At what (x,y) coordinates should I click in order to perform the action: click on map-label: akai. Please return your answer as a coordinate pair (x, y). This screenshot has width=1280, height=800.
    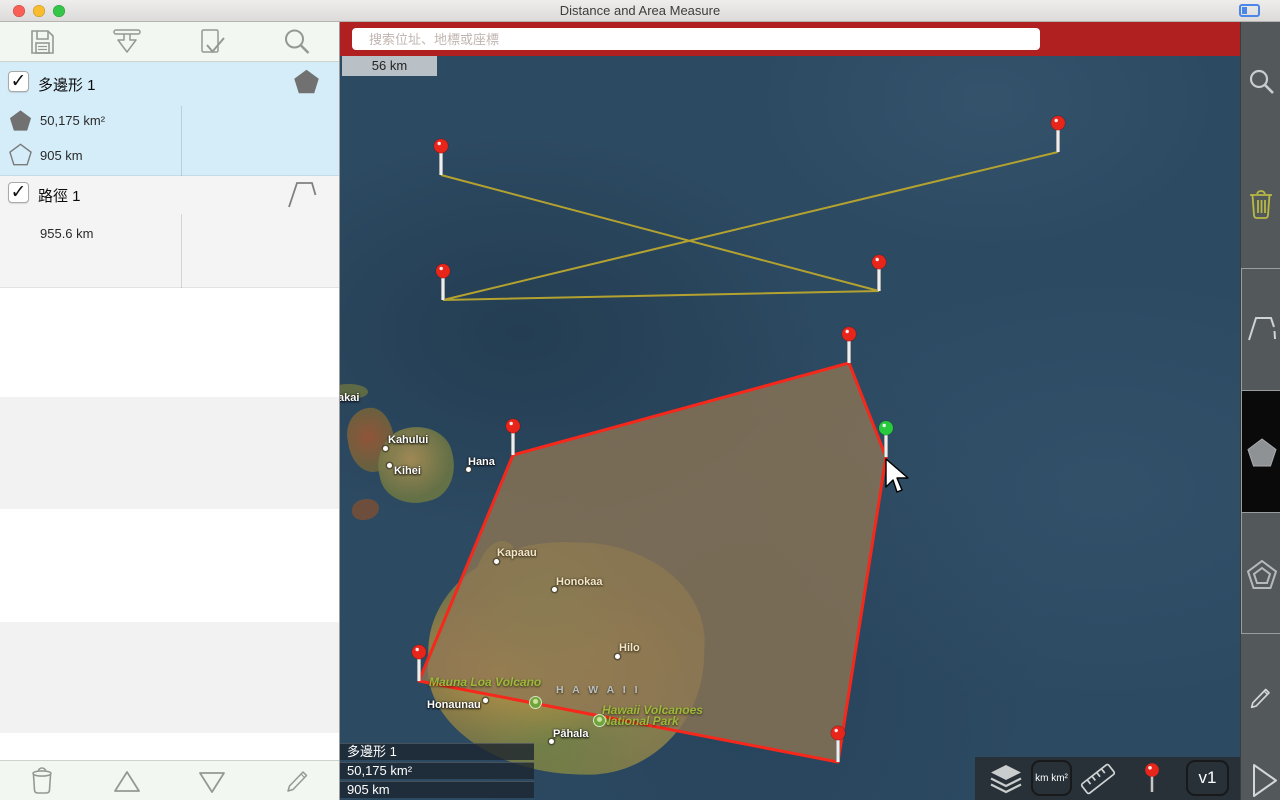
    Looking at the image, I should click on (350, 398).